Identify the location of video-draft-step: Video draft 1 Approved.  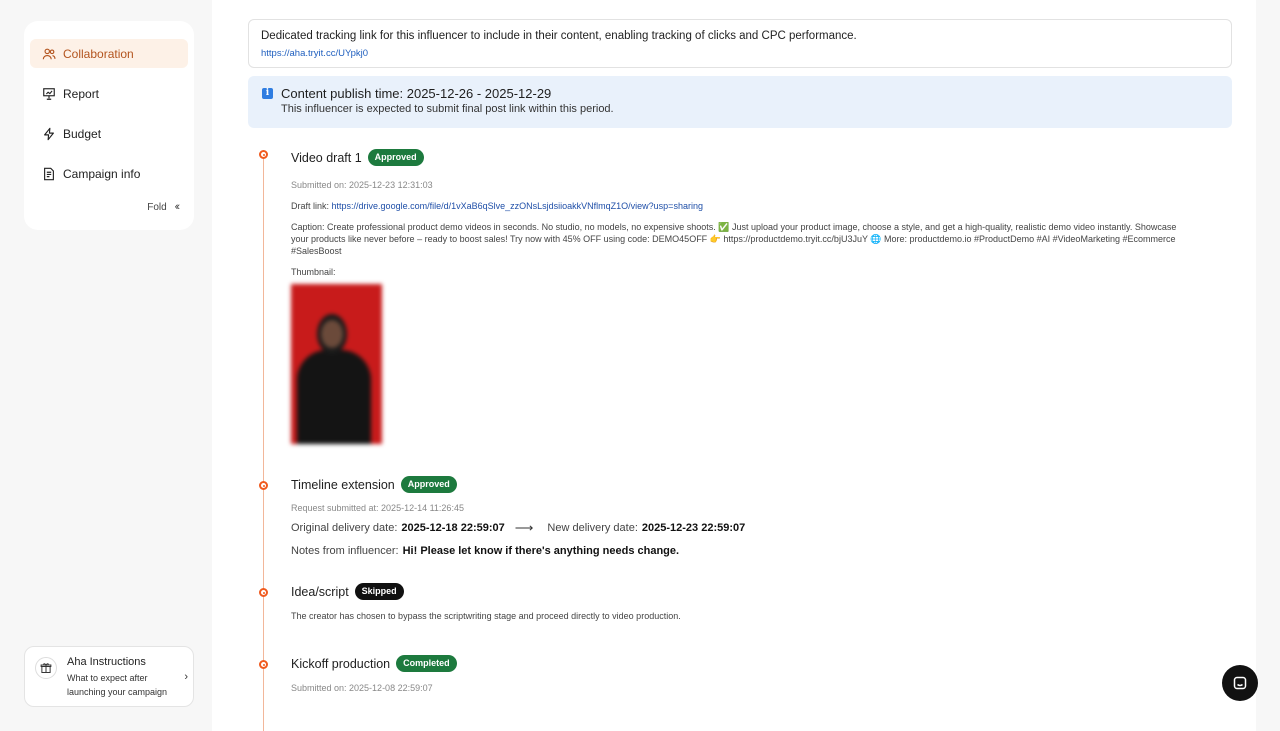
(357, 157).